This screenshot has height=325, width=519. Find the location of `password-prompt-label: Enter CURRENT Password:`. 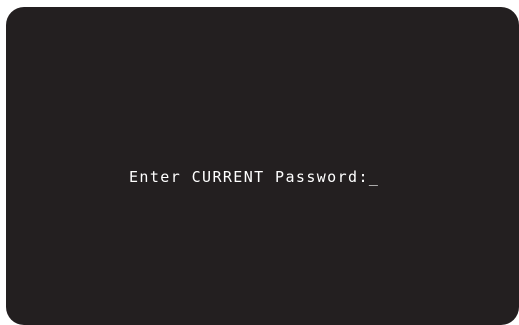

password-prompt-label: Enter CURRENT Password: is located at coordinates (249, 177).